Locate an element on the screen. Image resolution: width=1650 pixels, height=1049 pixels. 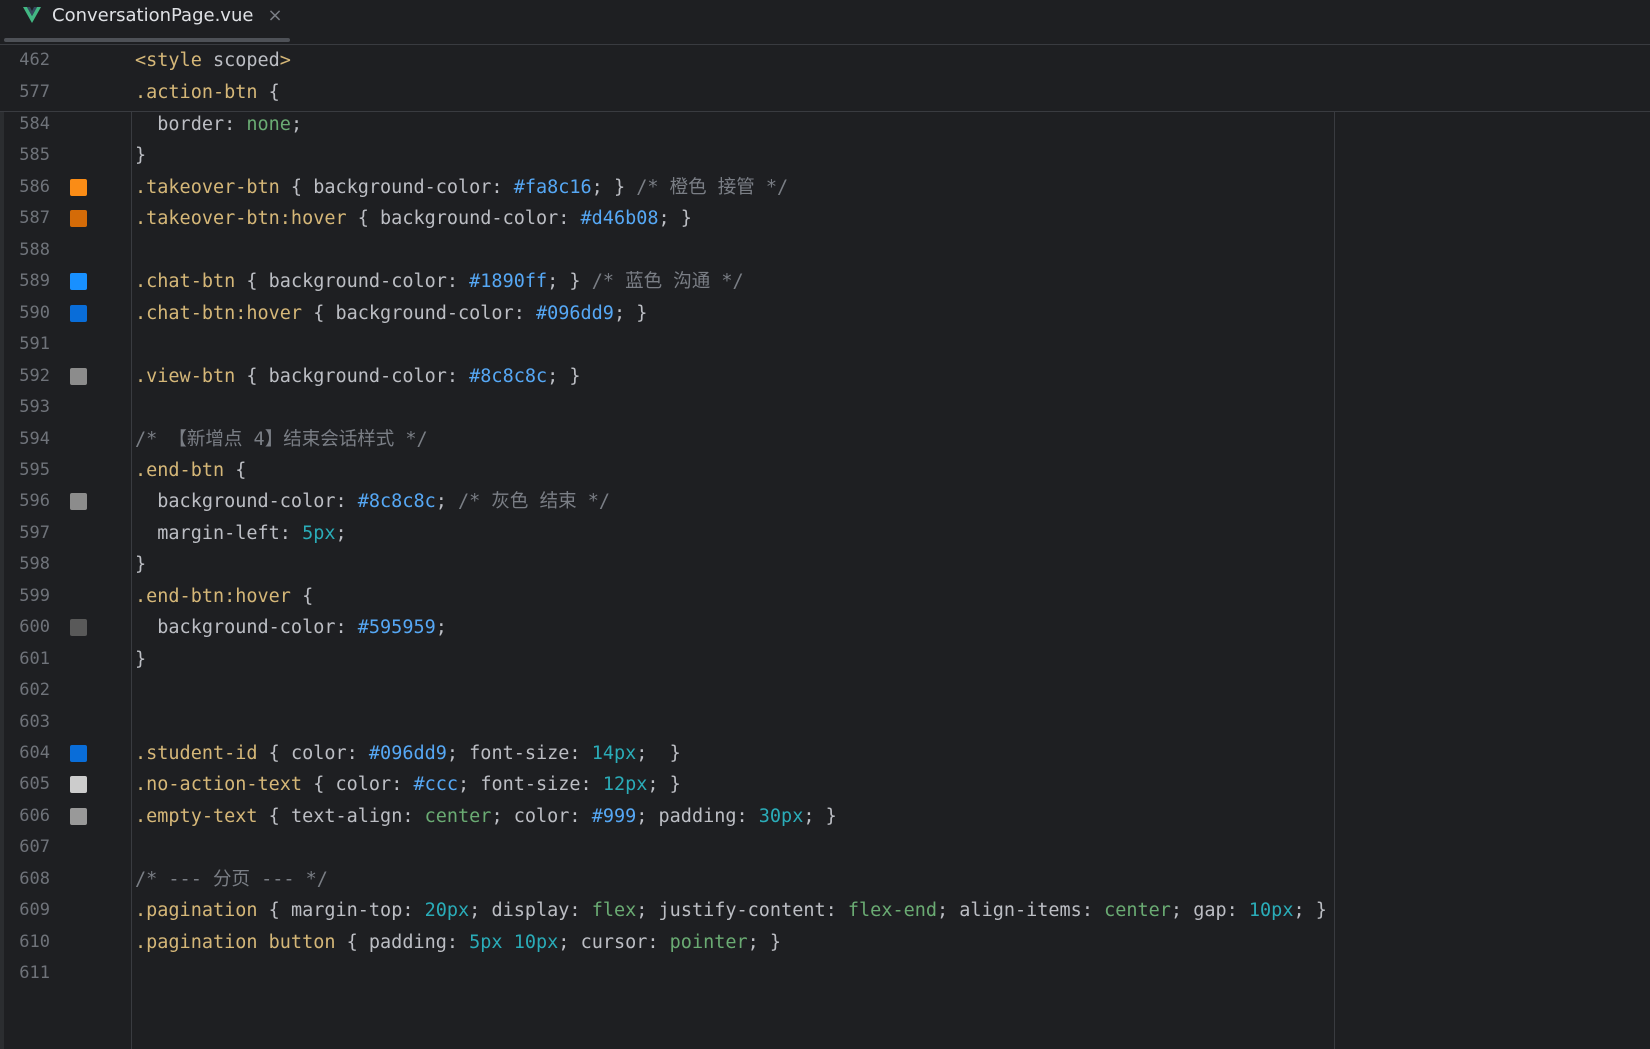
code-line: 588 is located at coordinates (825, 250).